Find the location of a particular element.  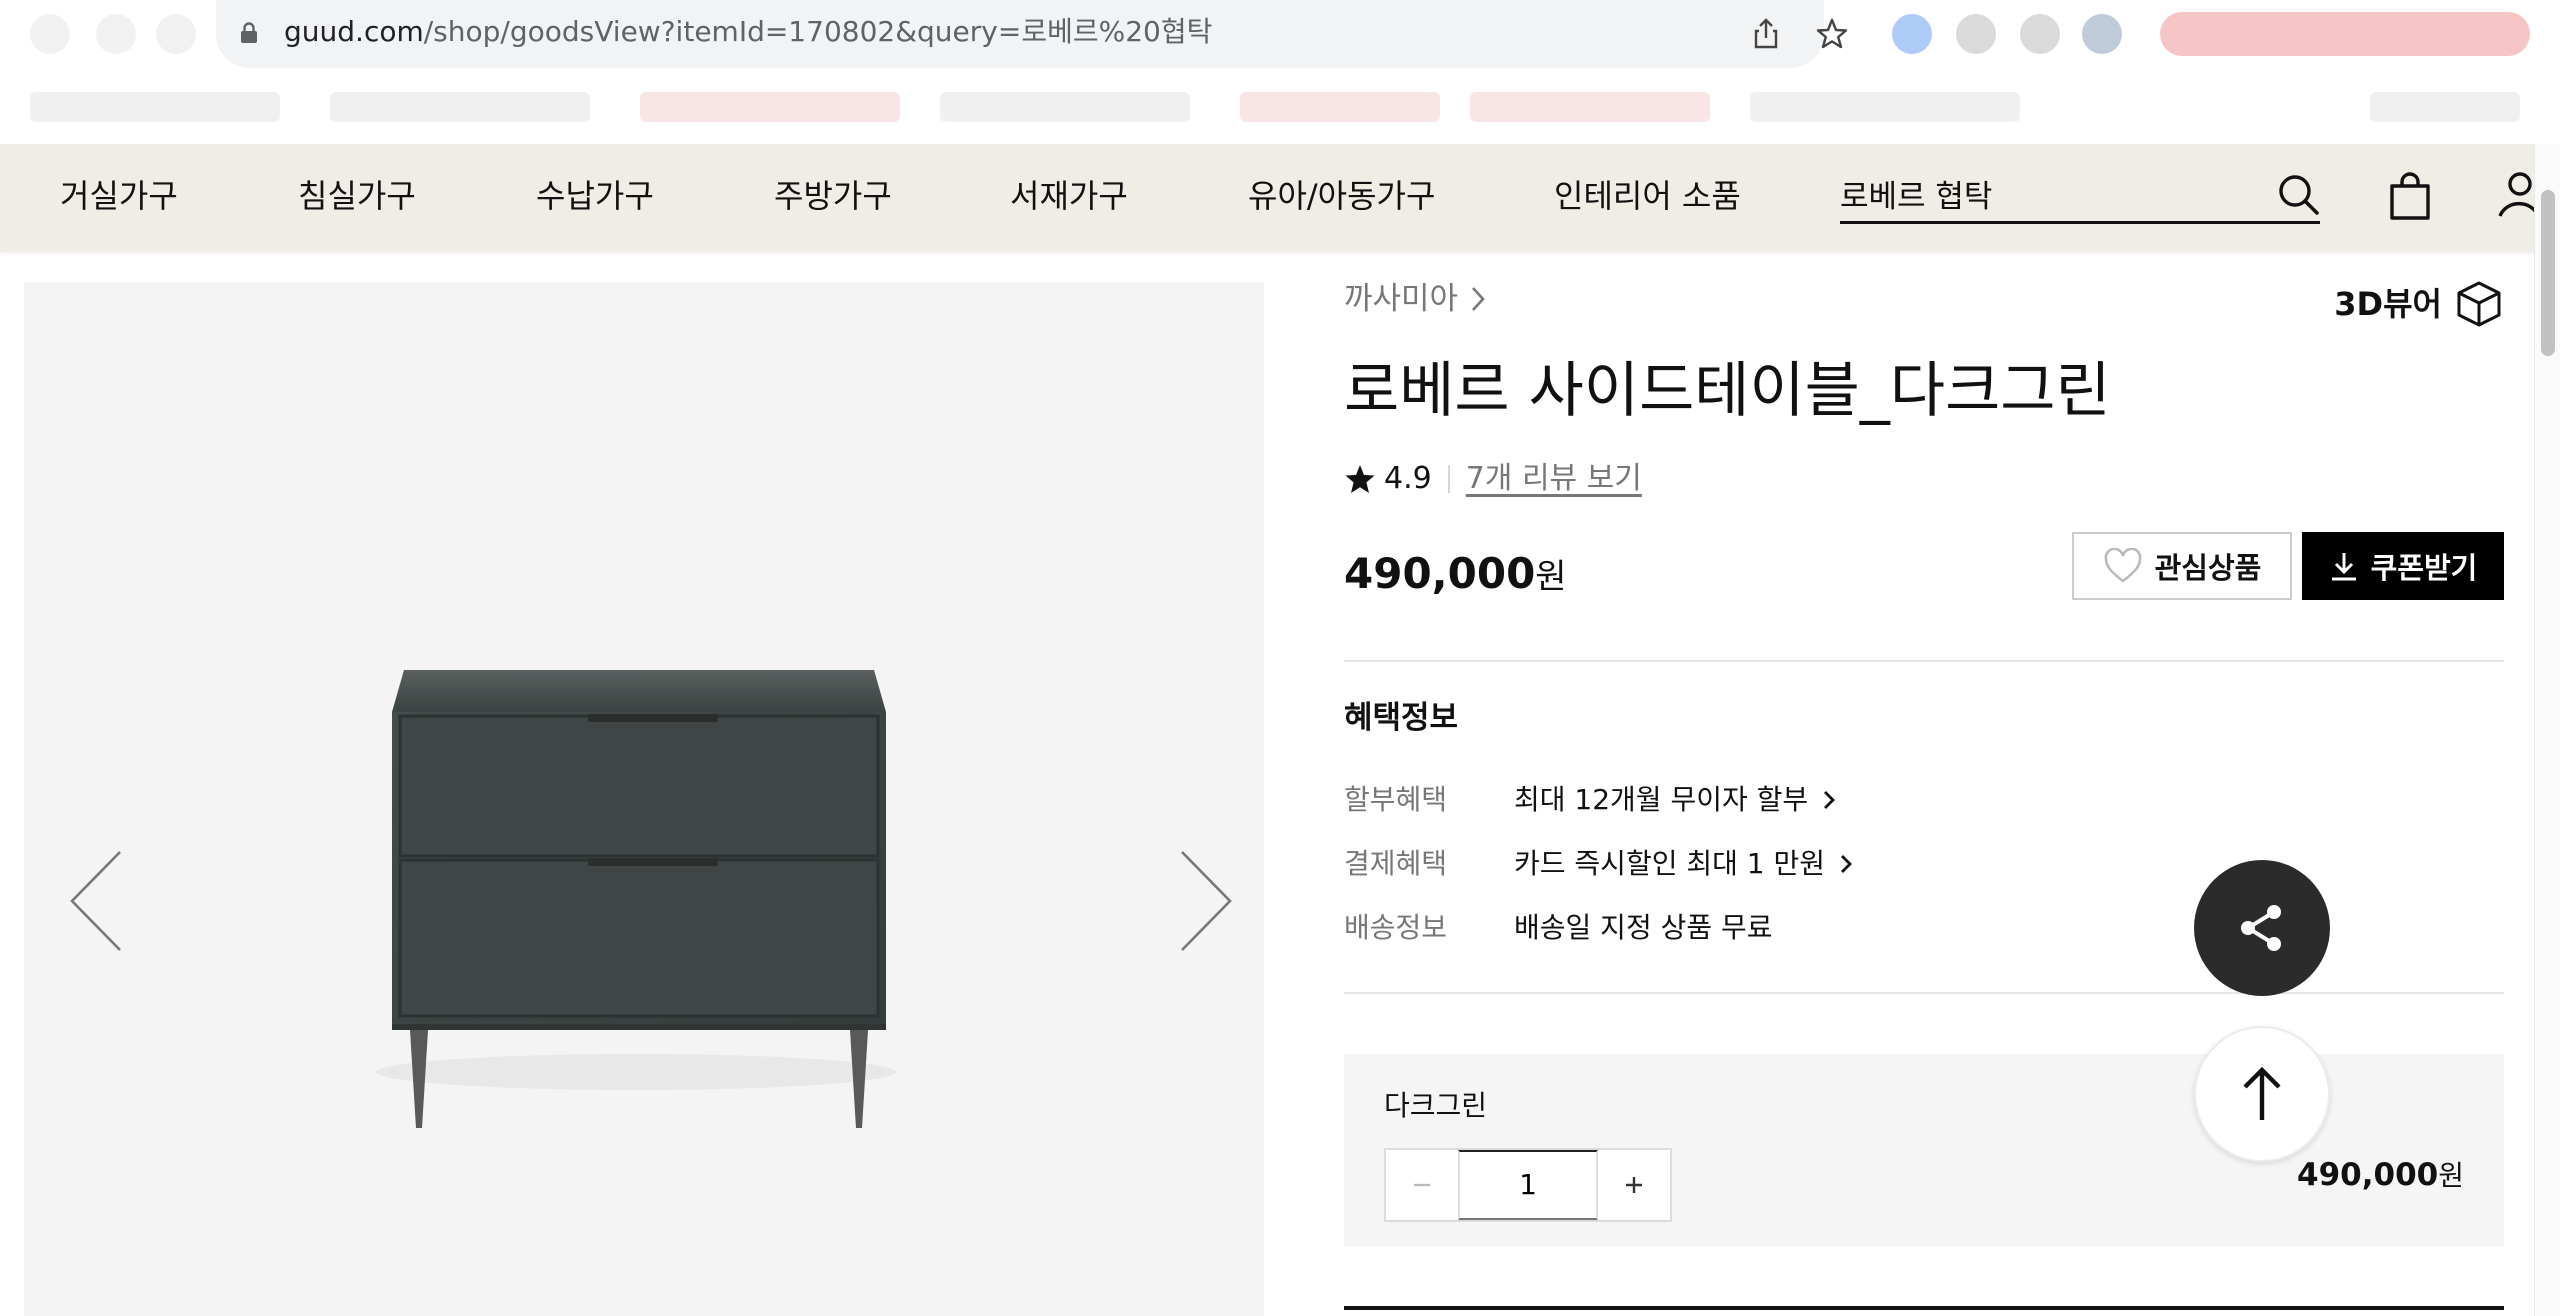

benefit-value: 카드 즉시할인 최대 1 만원 is located at coordinates (1670, 863).